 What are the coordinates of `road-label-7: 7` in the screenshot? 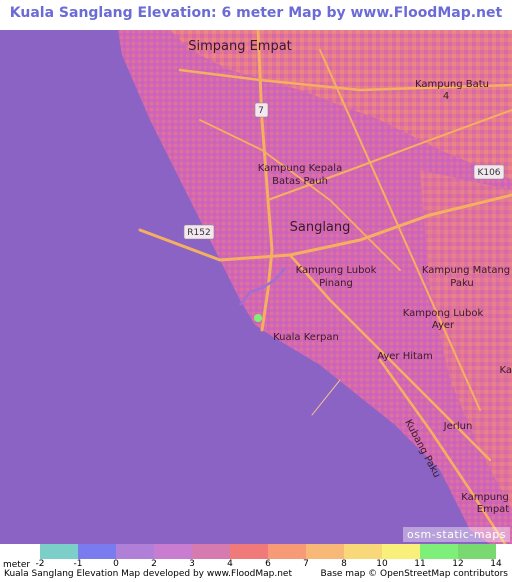 It's located at (261, 111).